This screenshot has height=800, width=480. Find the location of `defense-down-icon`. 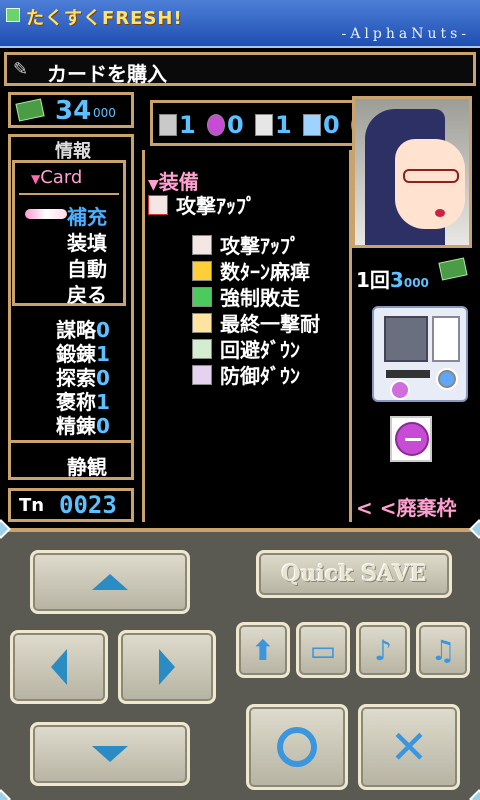

defense-down-icon is located at coordinates (202, 374).